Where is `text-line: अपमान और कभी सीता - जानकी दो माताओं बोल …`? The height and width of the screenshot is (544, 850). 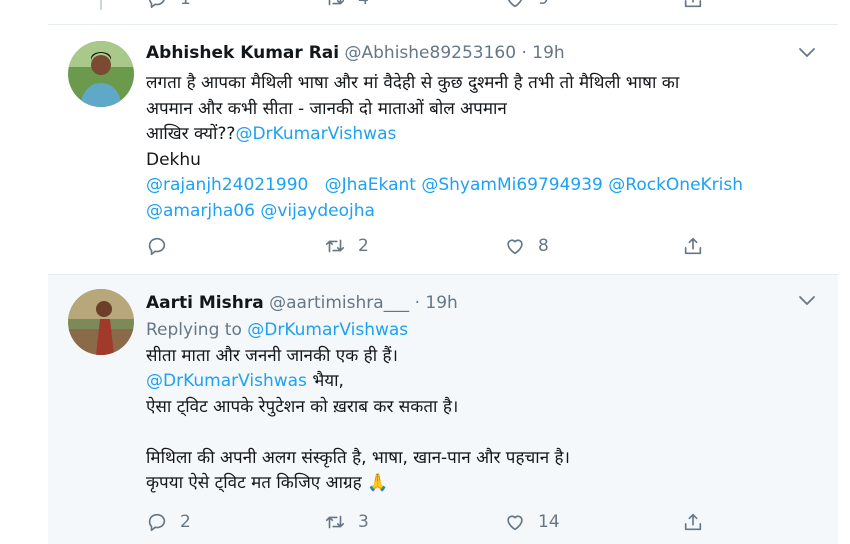
text-line: अपमान और कभी सीता - जानकी दो माताओं बोल … is located at coordinates (326, 108).